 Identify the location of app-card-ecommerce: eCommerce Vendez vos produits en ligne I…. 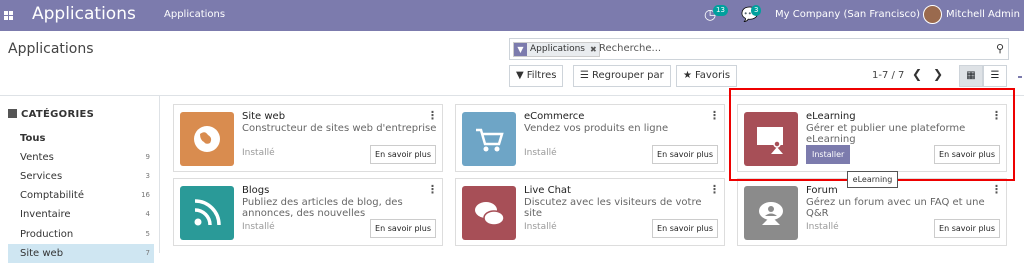
(590, 138).